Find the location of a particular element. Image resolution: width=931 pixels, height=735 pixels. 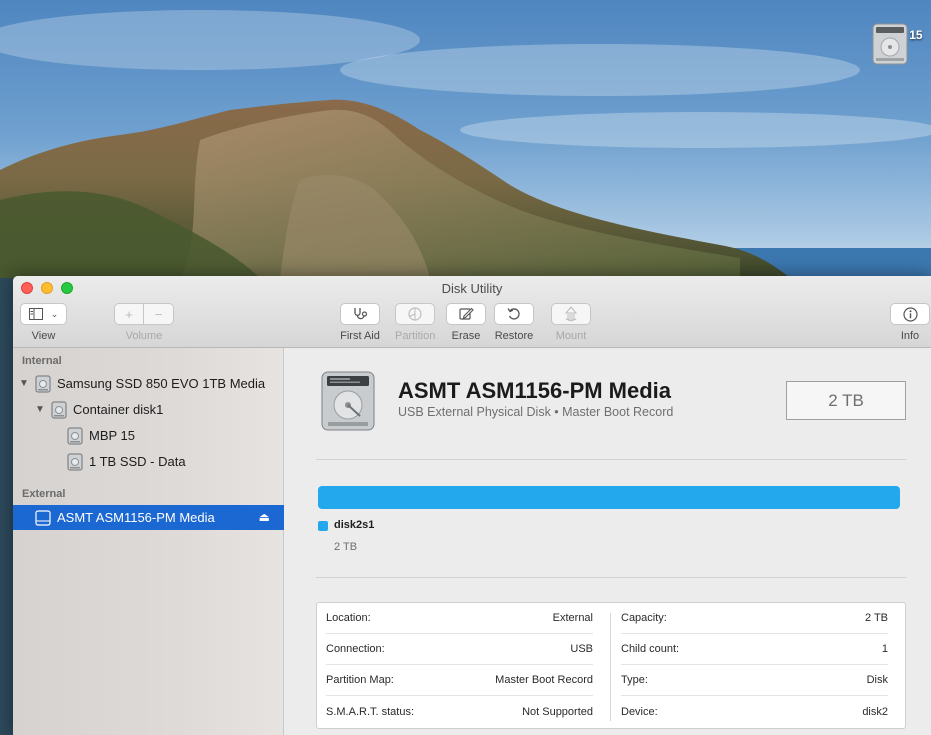

info-value: 2 TB is located at coordinates (876, 618).